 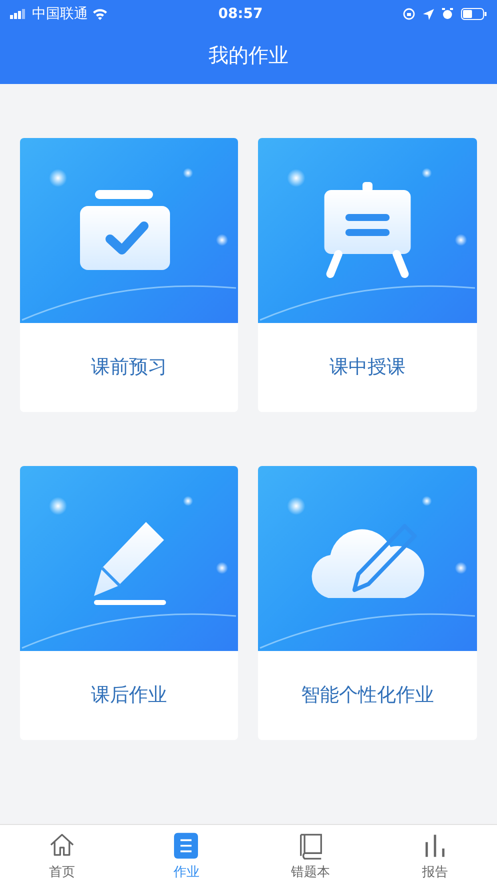 What do you see at coordinates (240, 14) in the screenshot?
I see `clock-time: 08:57` at bounding box center [240, 14].